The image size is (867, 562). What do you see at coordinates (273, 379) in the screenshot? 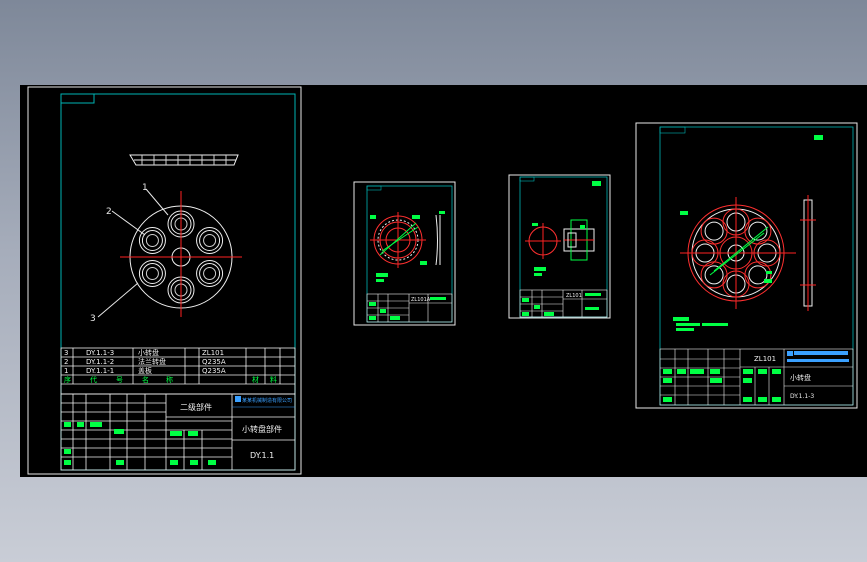
I see `svg-text: 料` at bounding box center [273, 379].